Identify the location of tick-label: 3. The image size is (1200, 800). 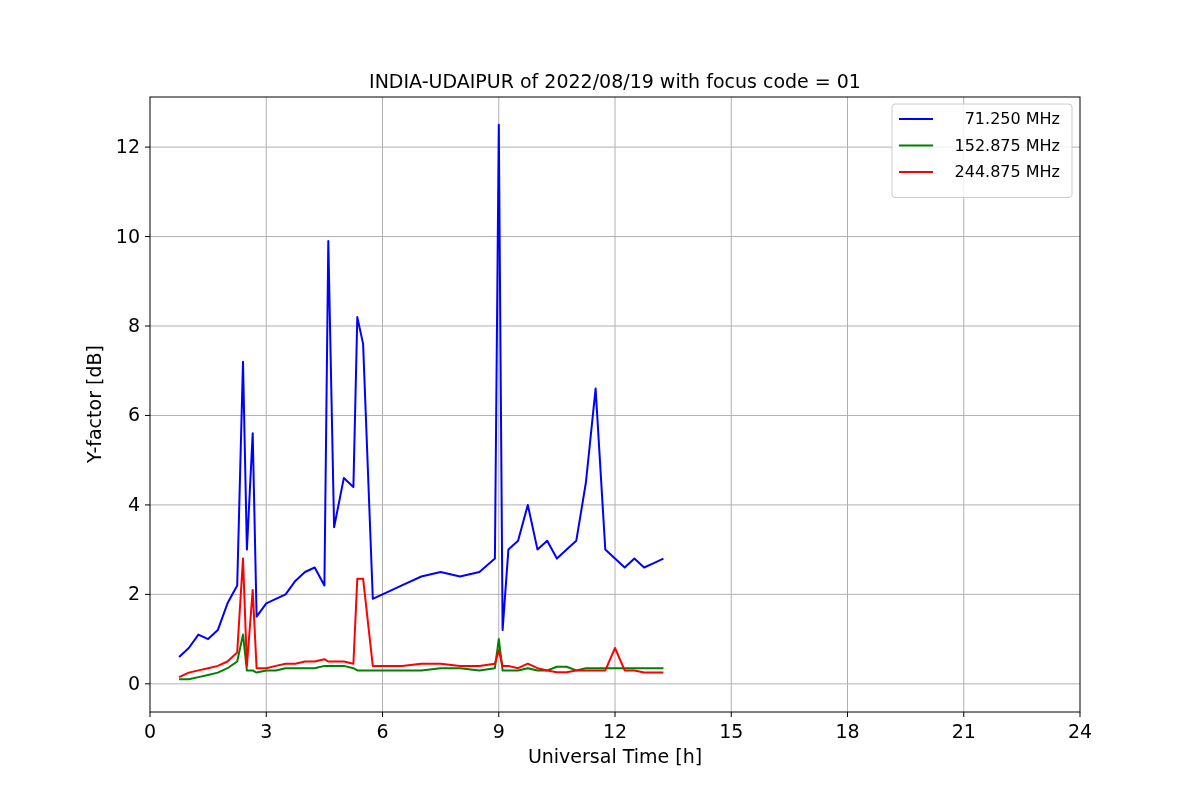
(266, 731).